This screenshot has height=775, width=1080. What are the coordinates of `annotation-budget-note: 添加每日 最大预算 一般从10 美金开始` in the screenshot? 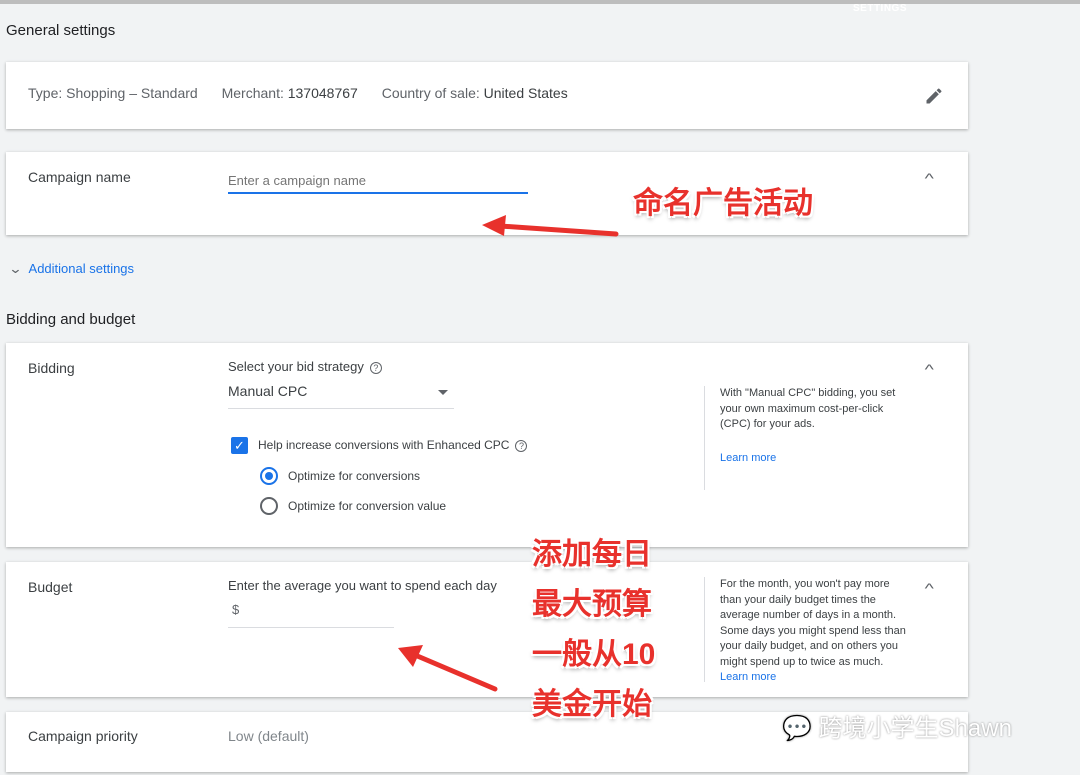 It's located at (594, 629).